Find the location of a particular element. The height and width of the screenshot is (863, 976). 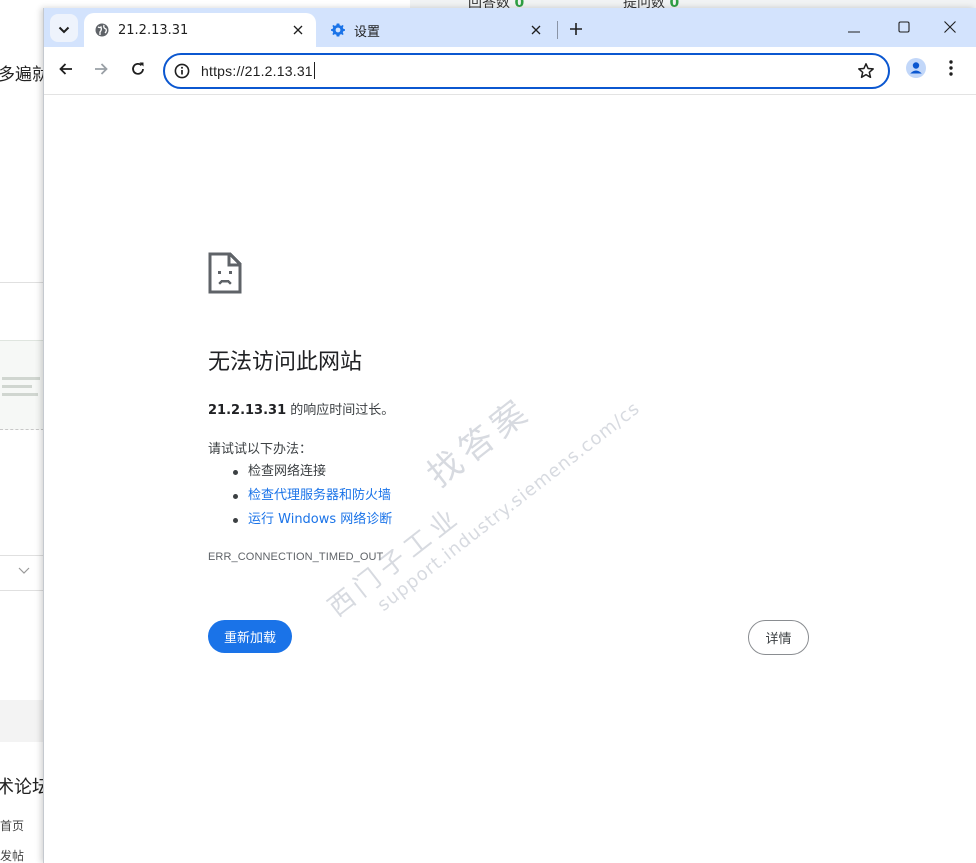

globe-icon is located at coordinates (102, 30).